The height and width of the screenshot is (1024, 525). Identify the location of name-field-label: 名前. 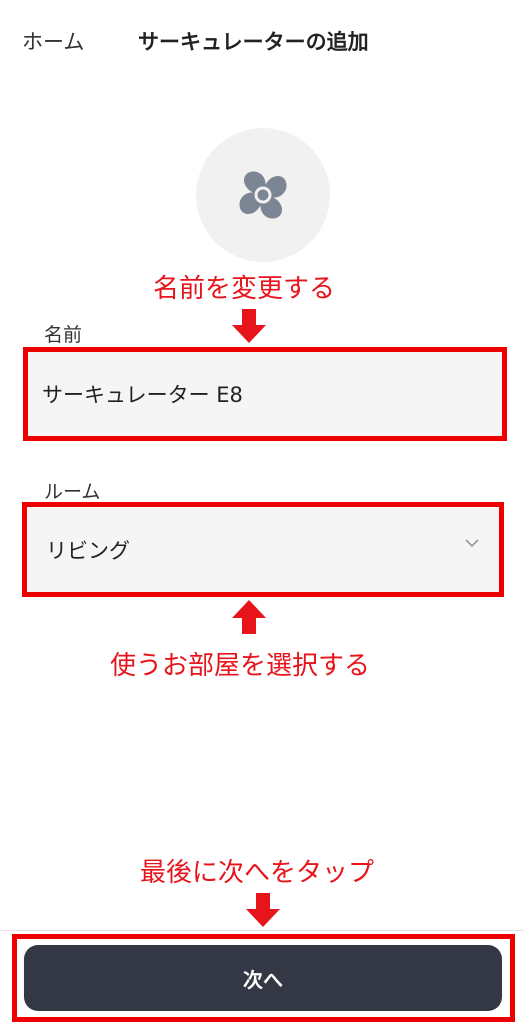
(63, 335).